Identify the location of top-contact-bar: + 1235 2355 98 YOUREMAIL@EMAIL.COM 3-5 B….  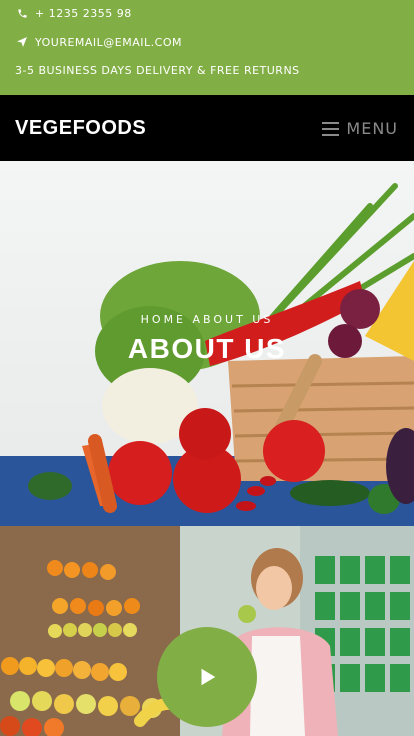
(207, 47).